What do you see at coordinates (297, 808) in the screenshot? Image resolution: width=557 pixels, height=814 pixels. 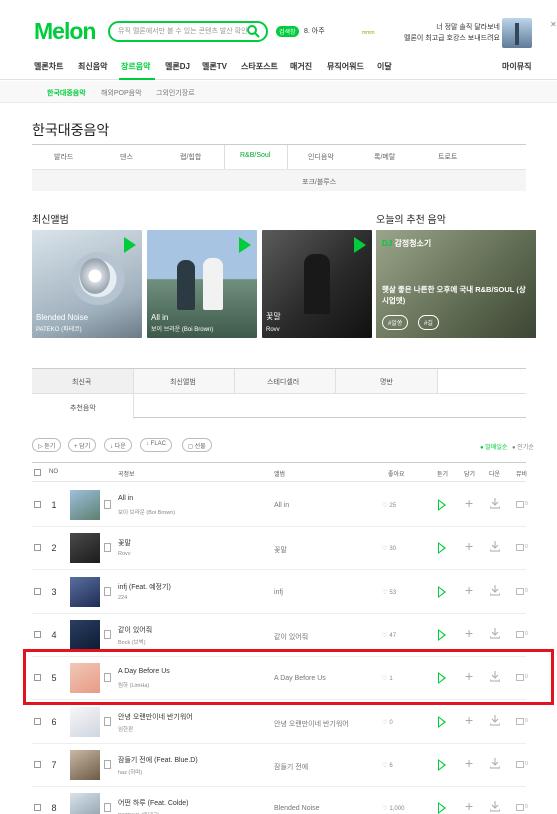 I see `song-album: Blended Noise` at bounding box center [297, 808].